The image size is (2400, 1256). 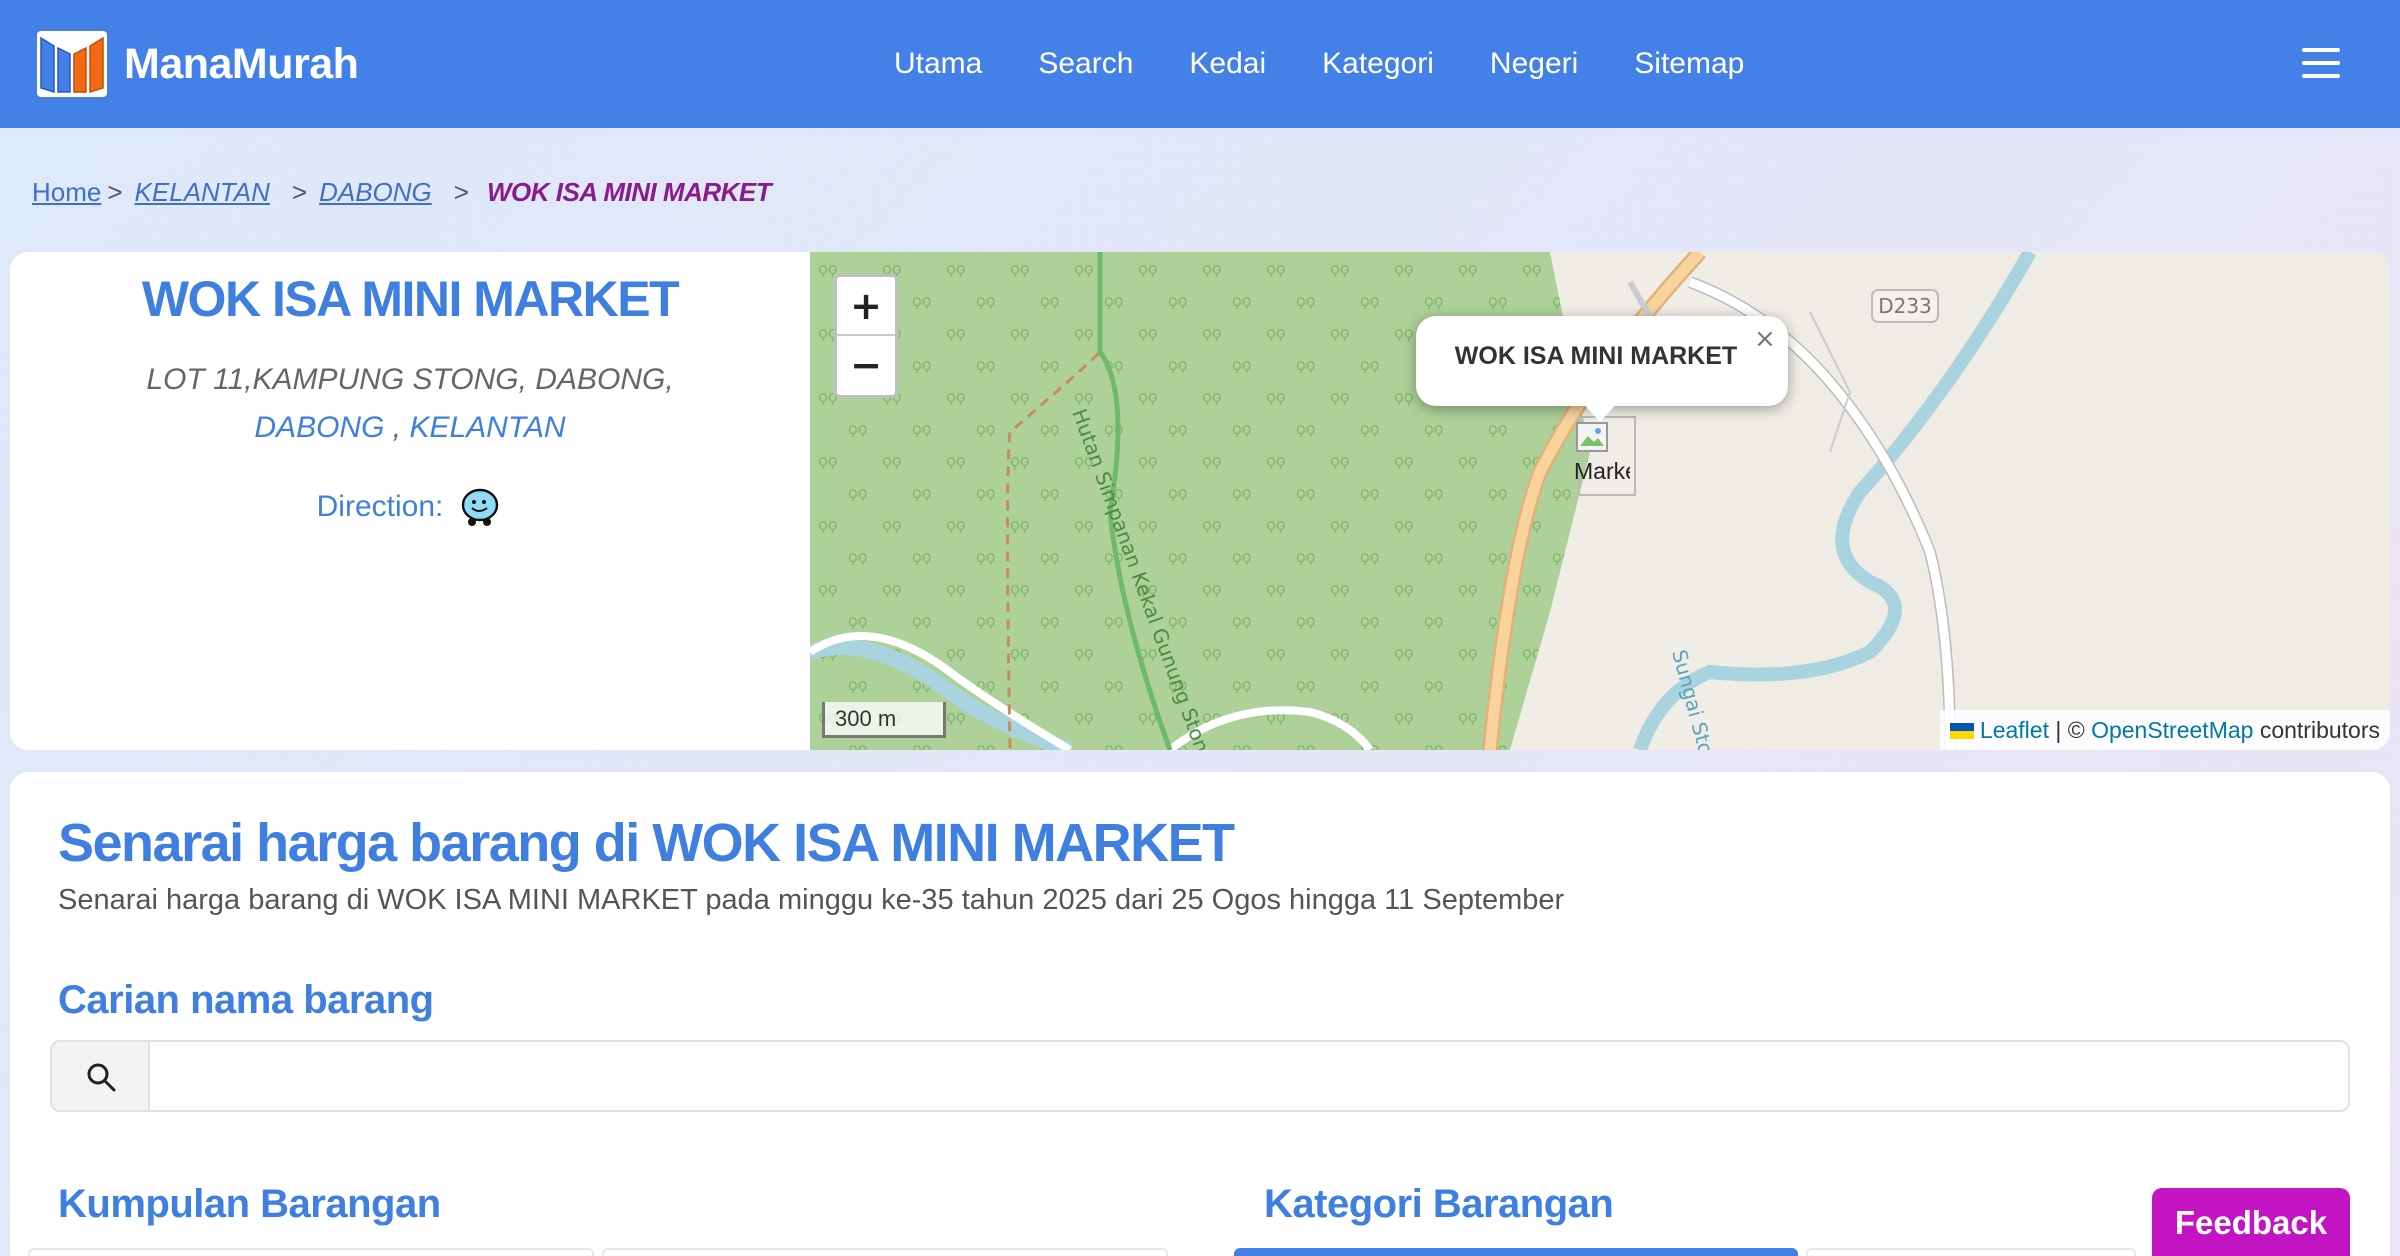 I want to click on hamburger-menu-icon, so click(x=2321, y=63).